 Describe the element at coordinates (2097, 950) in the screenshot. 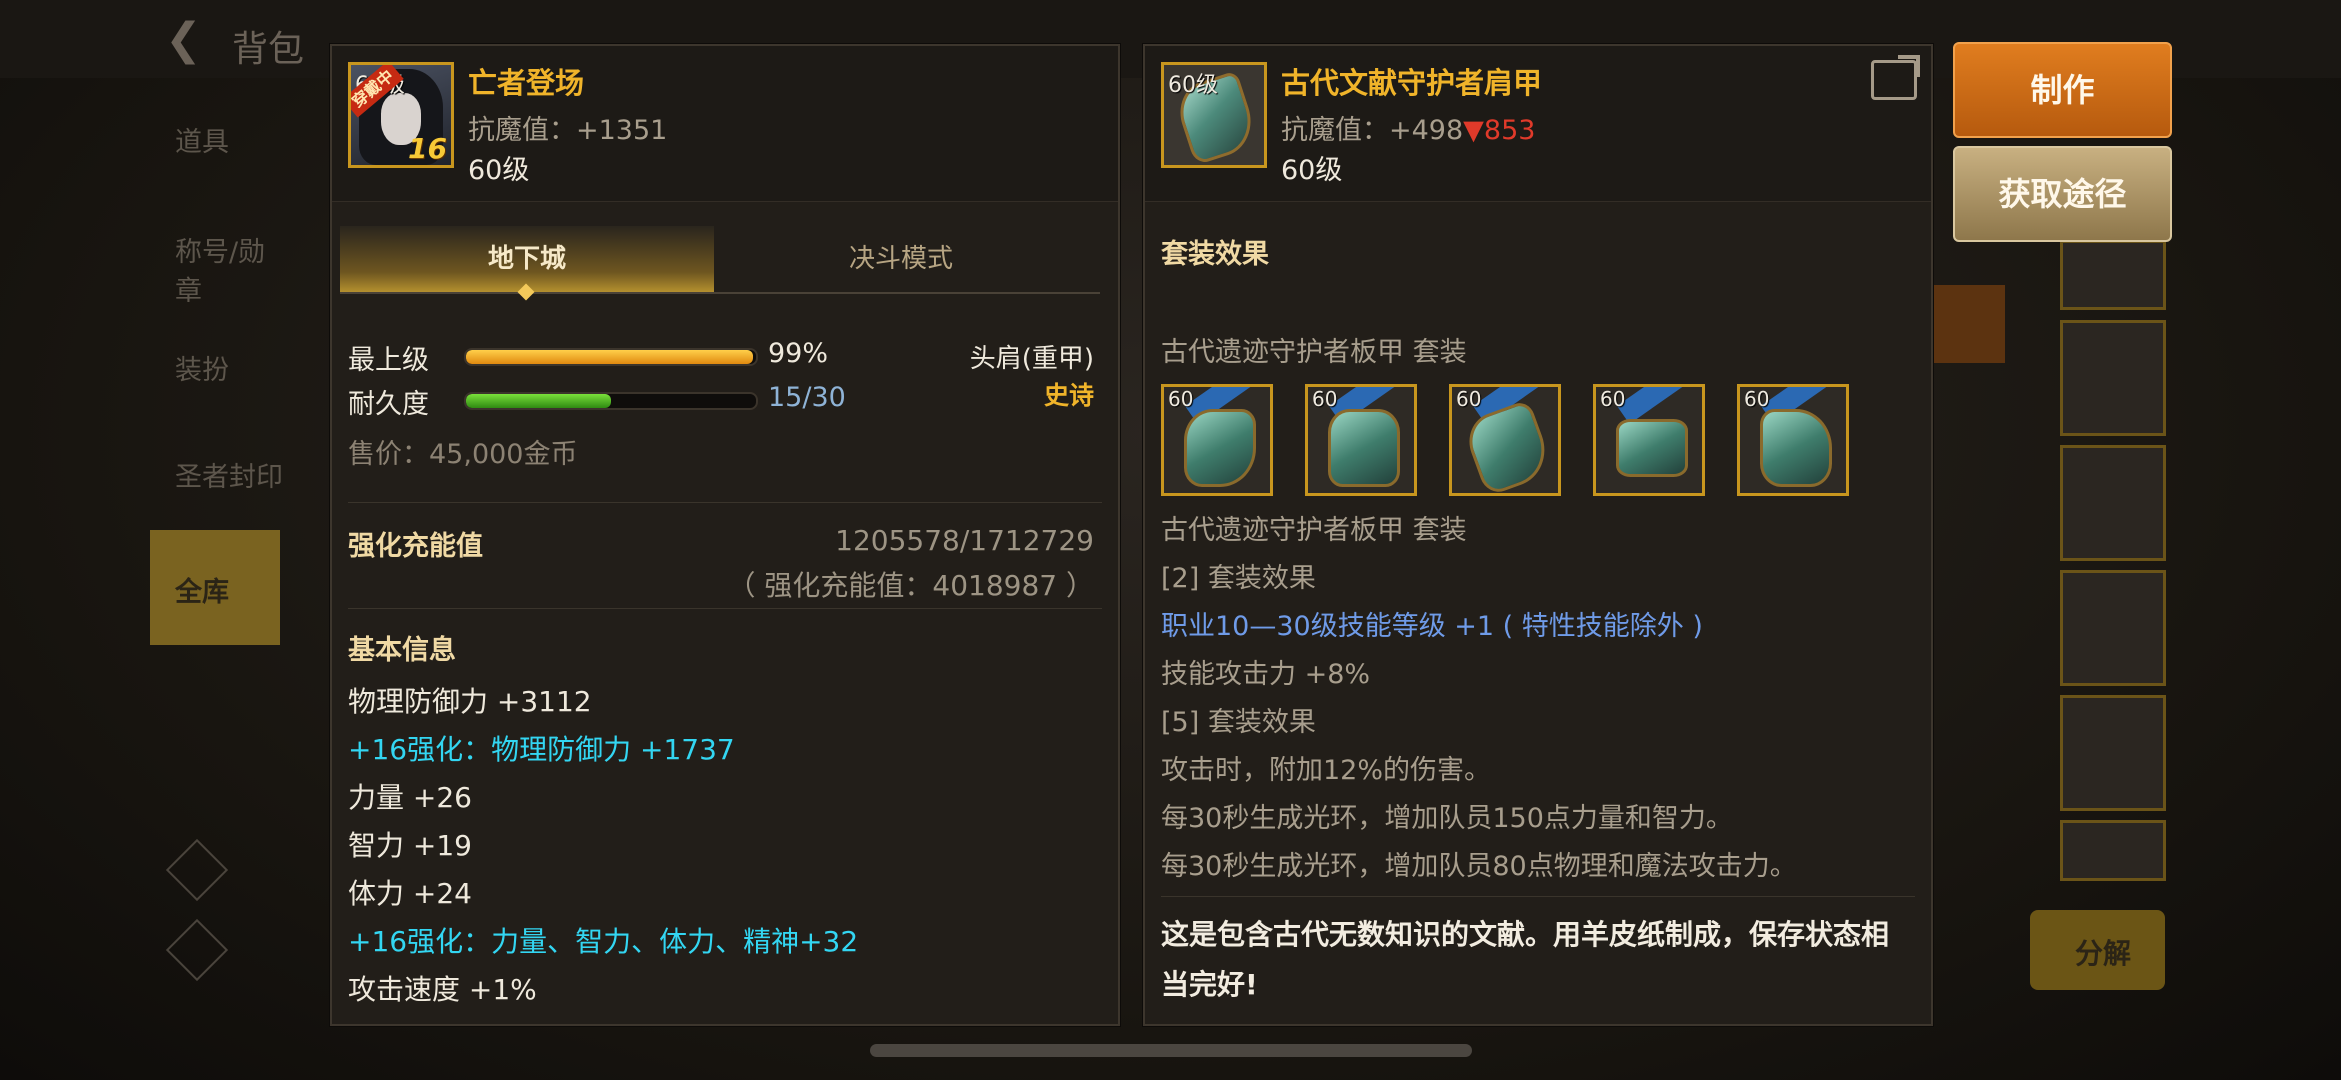

I see `split-button: 分解` at that location.